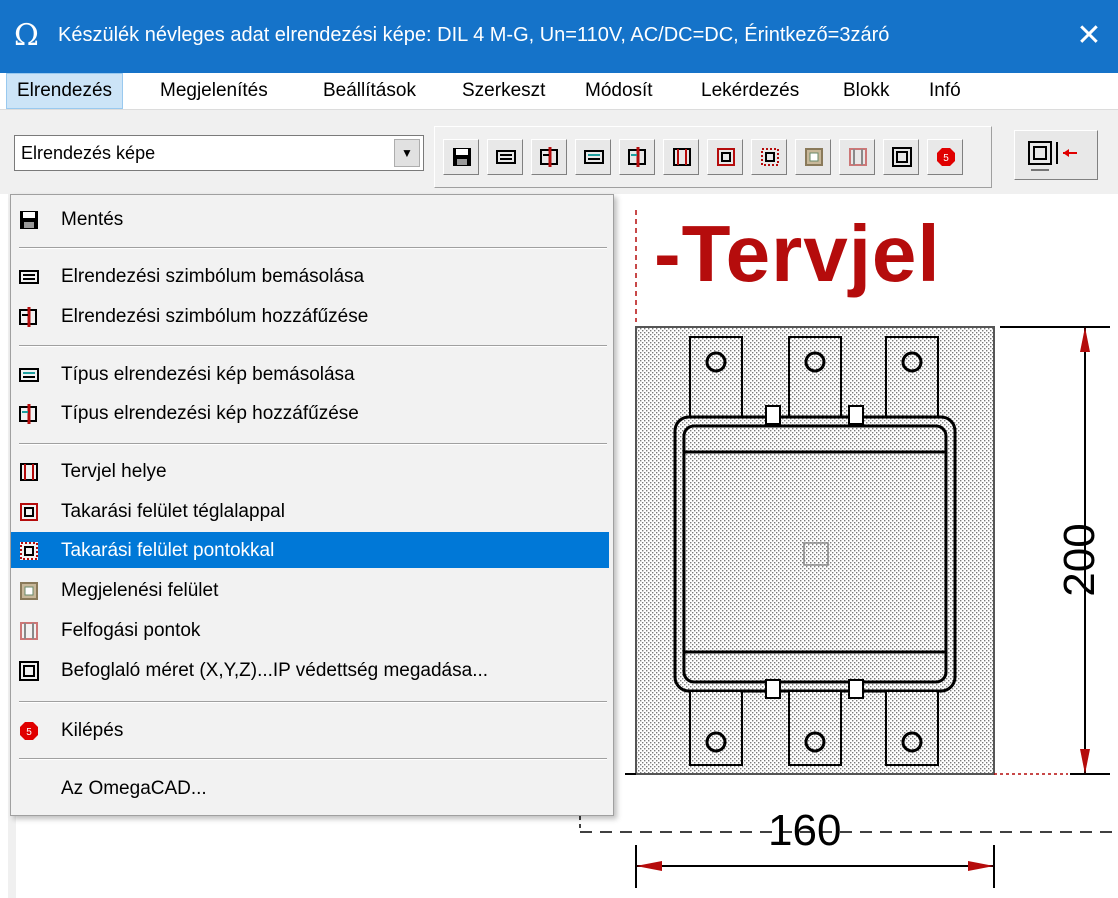 The image size is (1118, 898). I want to click on menu-item-label: Típus elrendezési kép bemásolása, so click(208, 374).